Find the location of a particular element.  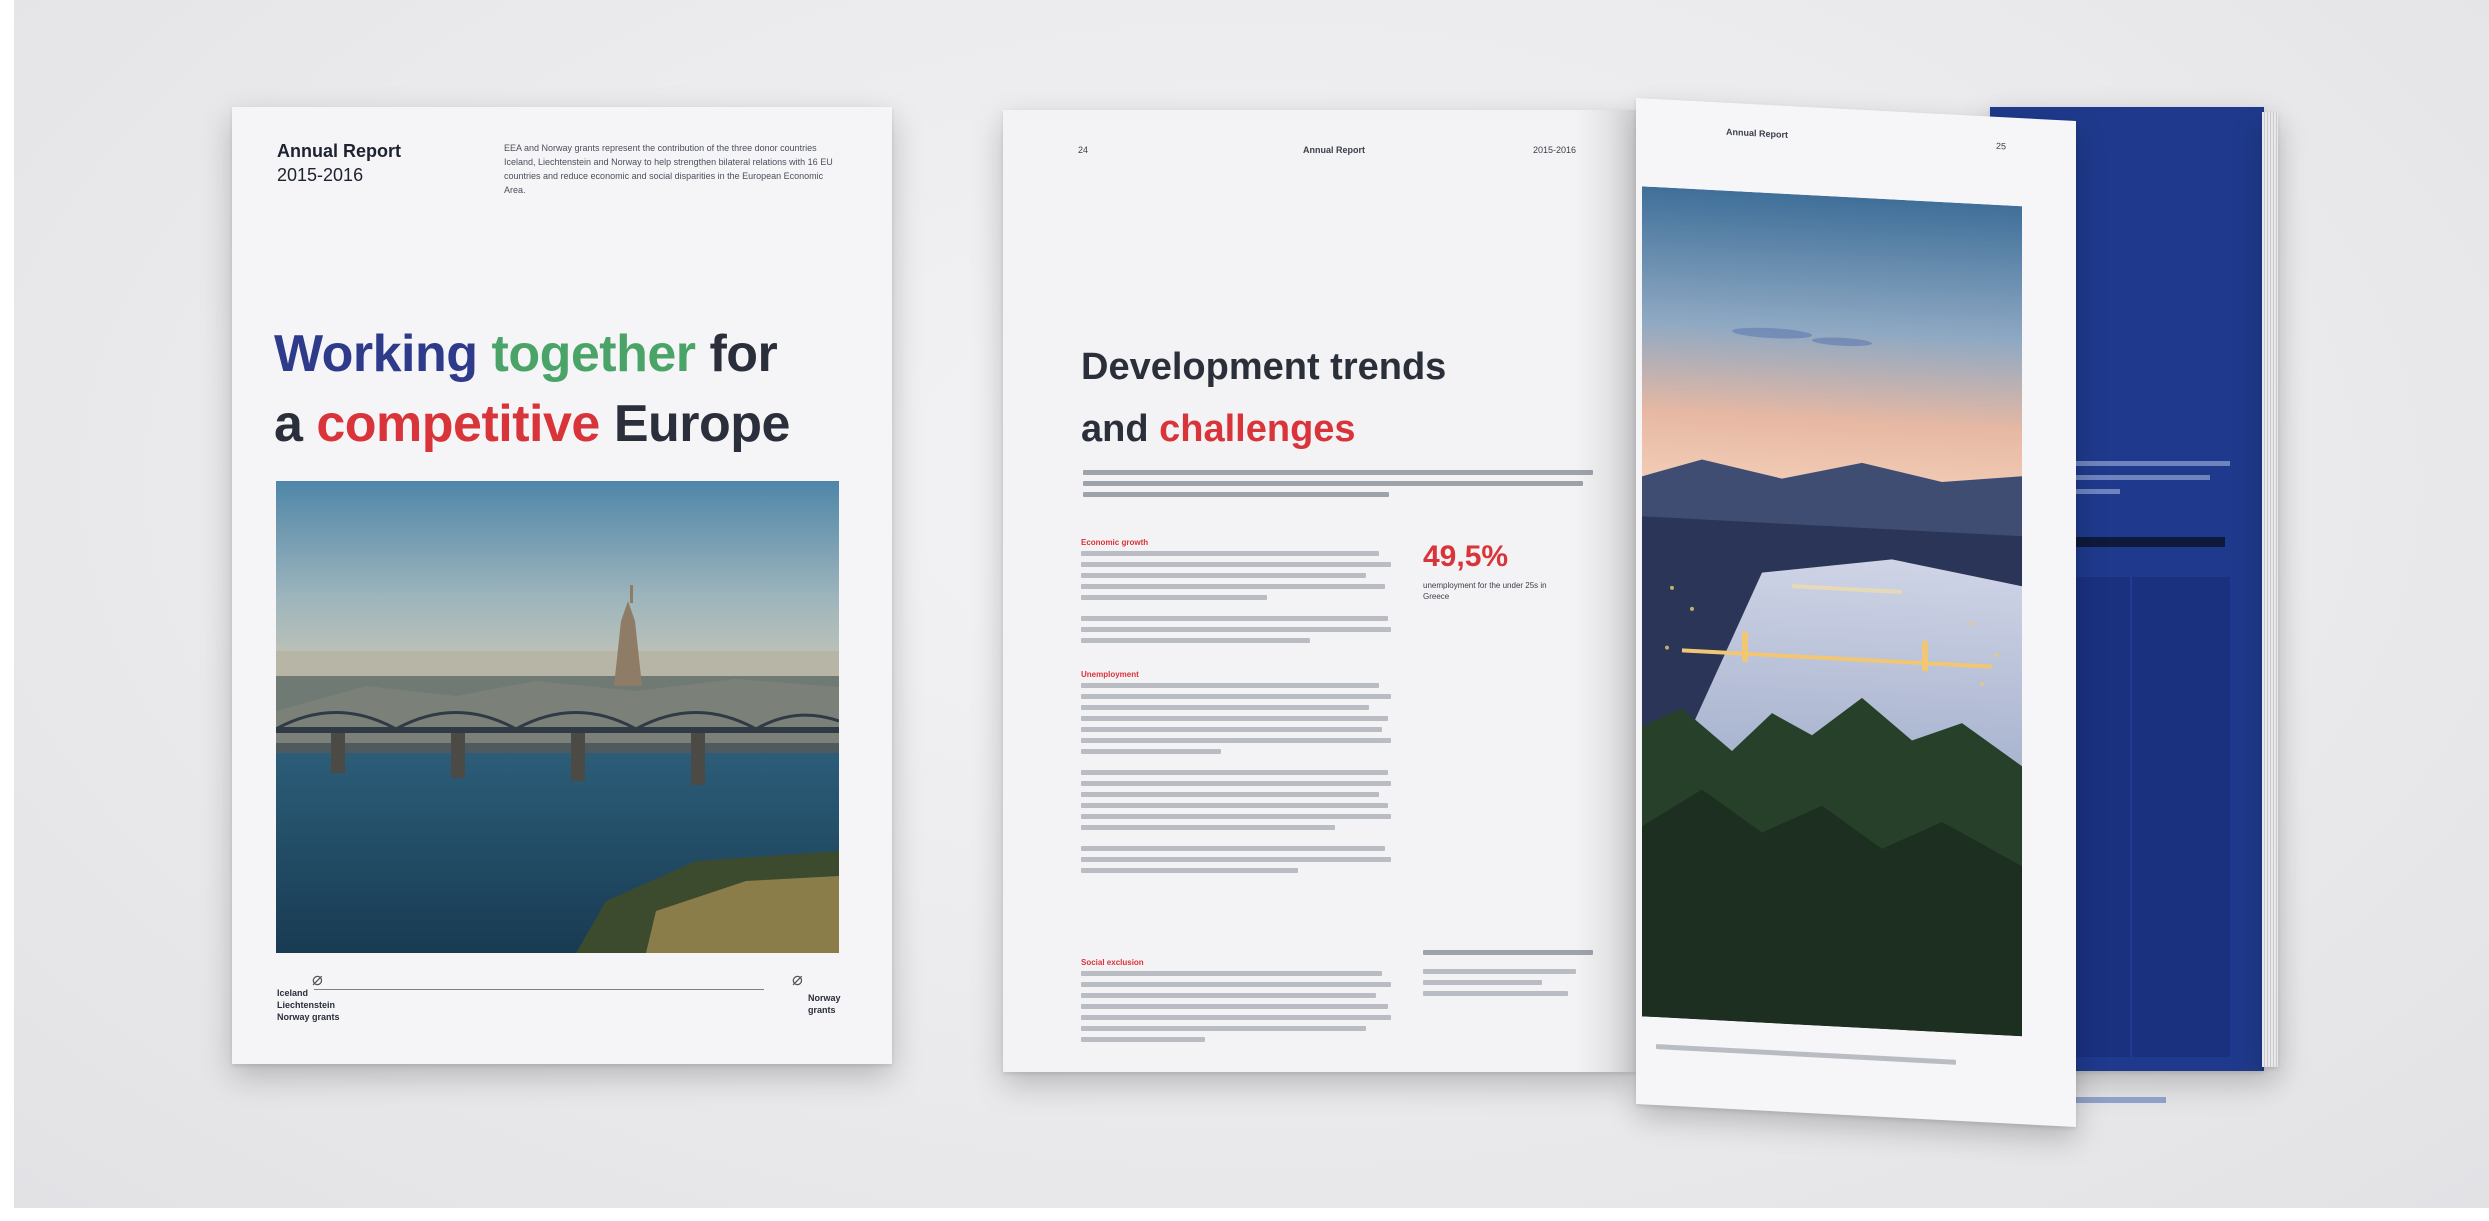

cover-footer-divider is located at coordinates (539, 989).